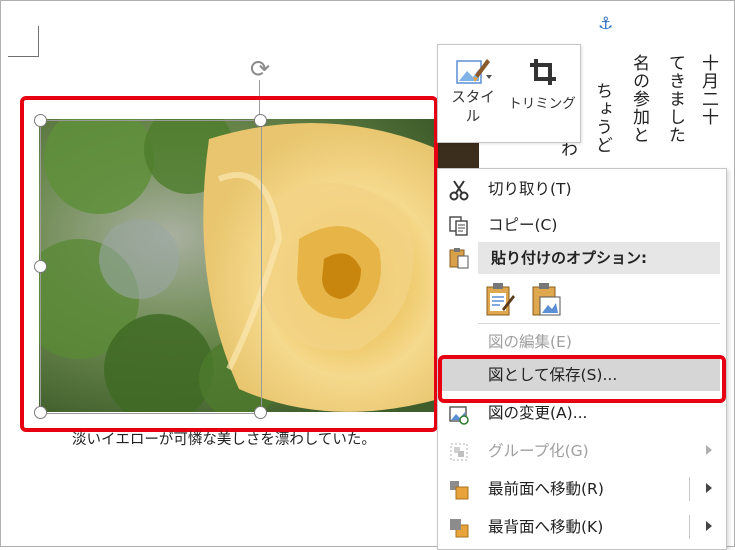  What do you see at coordinates (582, 225) in the screenshot?
I see `menu-item-copy: コピー(C)` at bounding box center [582, 225].